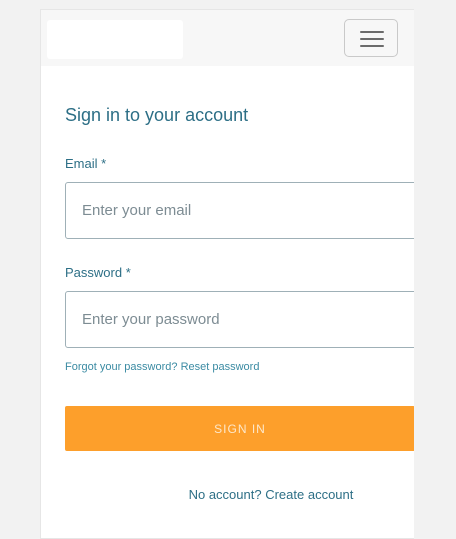  I want to click on password-field, so click(239, 319).